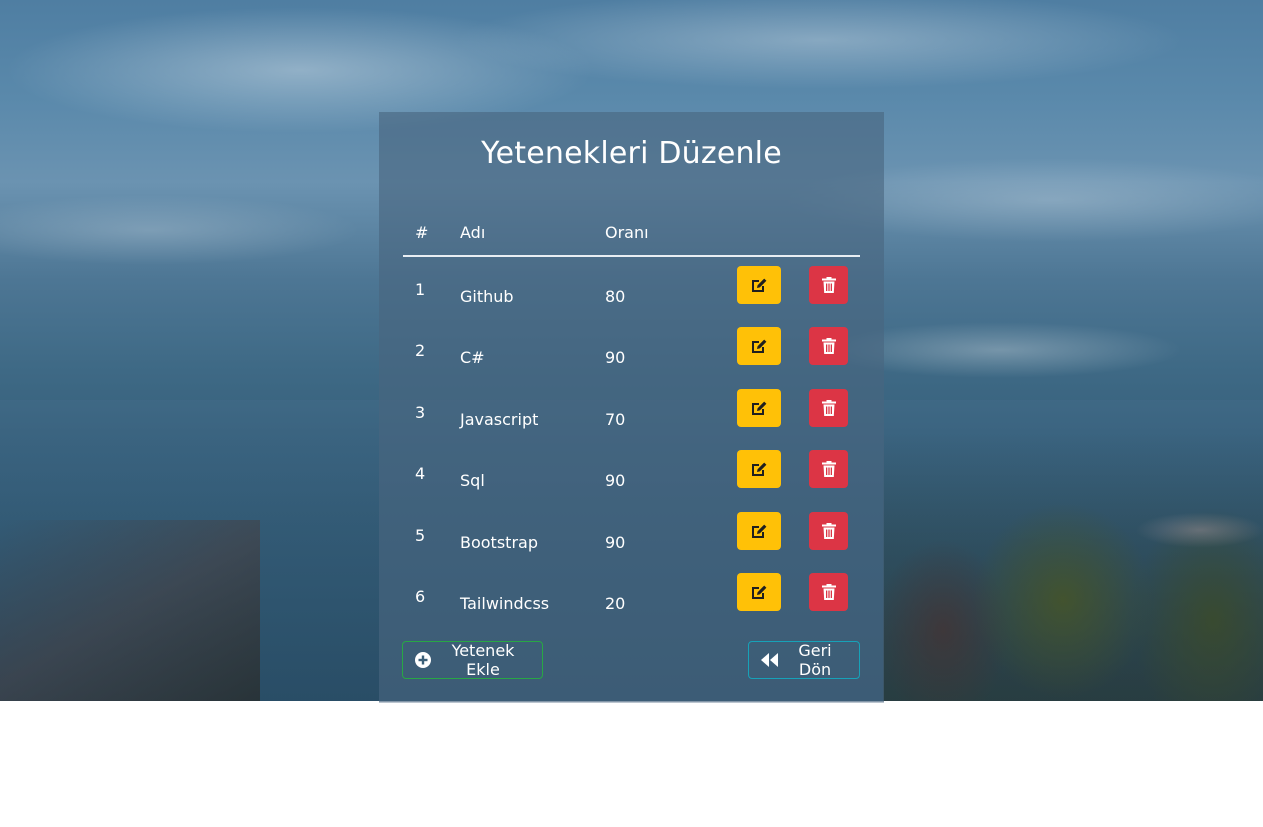 This screenshot has height=827, width=1263. What do you see at coordinates (627, 232) in the screenshot?
I see `column-header-rate: Oranı` at bounding box center [627, 232].